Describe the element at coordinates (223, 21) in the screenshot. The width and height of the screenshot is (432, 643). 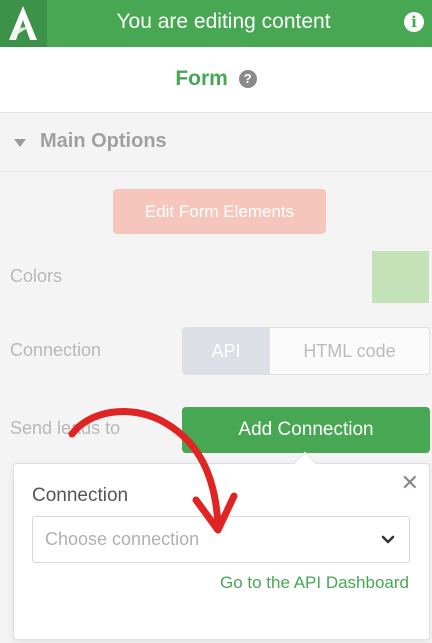
I see `editing-banner-title: You are editing content` at that location.